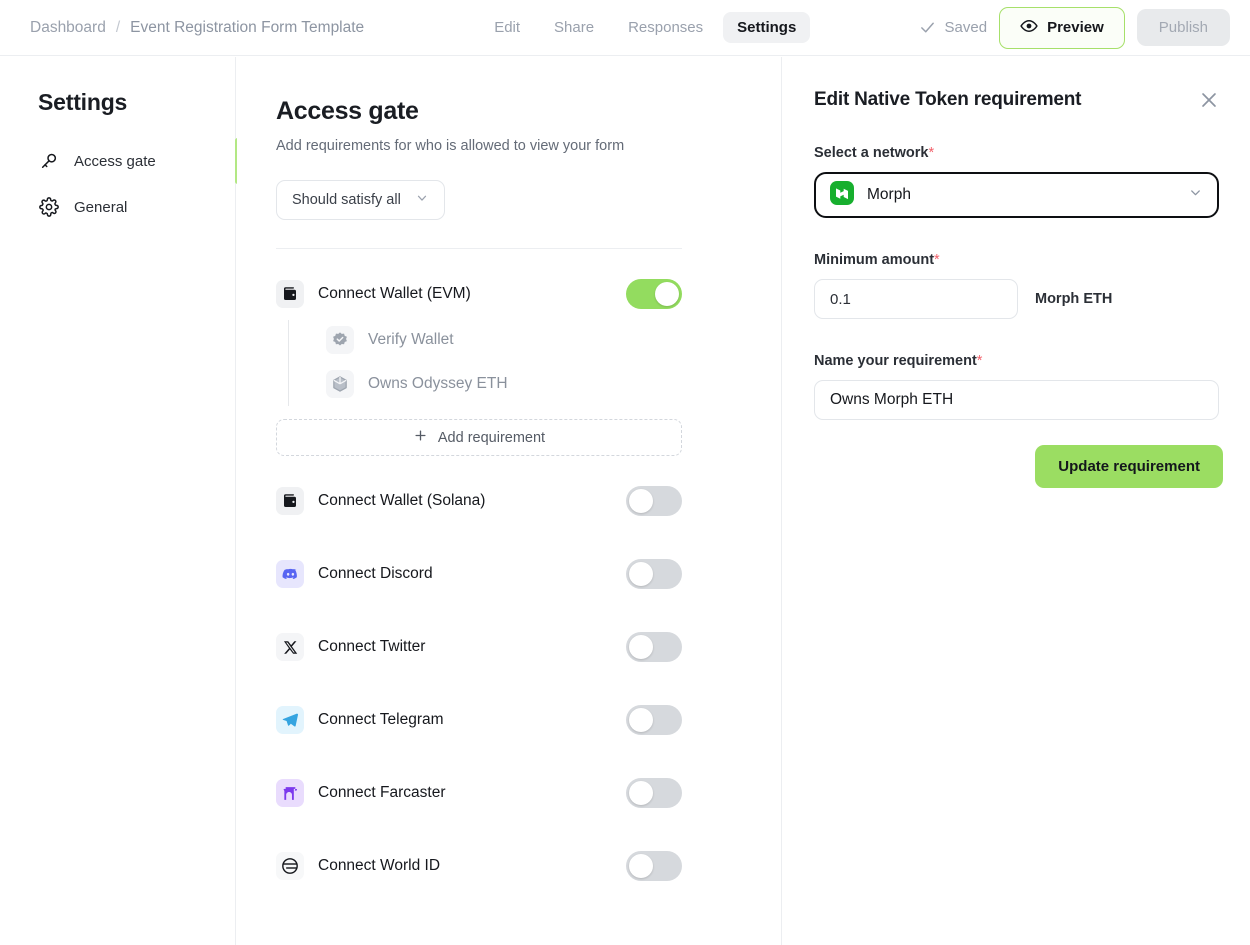 This screenshot has width=1250, height=945. What do you see at coordinates (574, 27) in the screenshot?
I see `tab-share: Share` at bounding box center [574, 27].